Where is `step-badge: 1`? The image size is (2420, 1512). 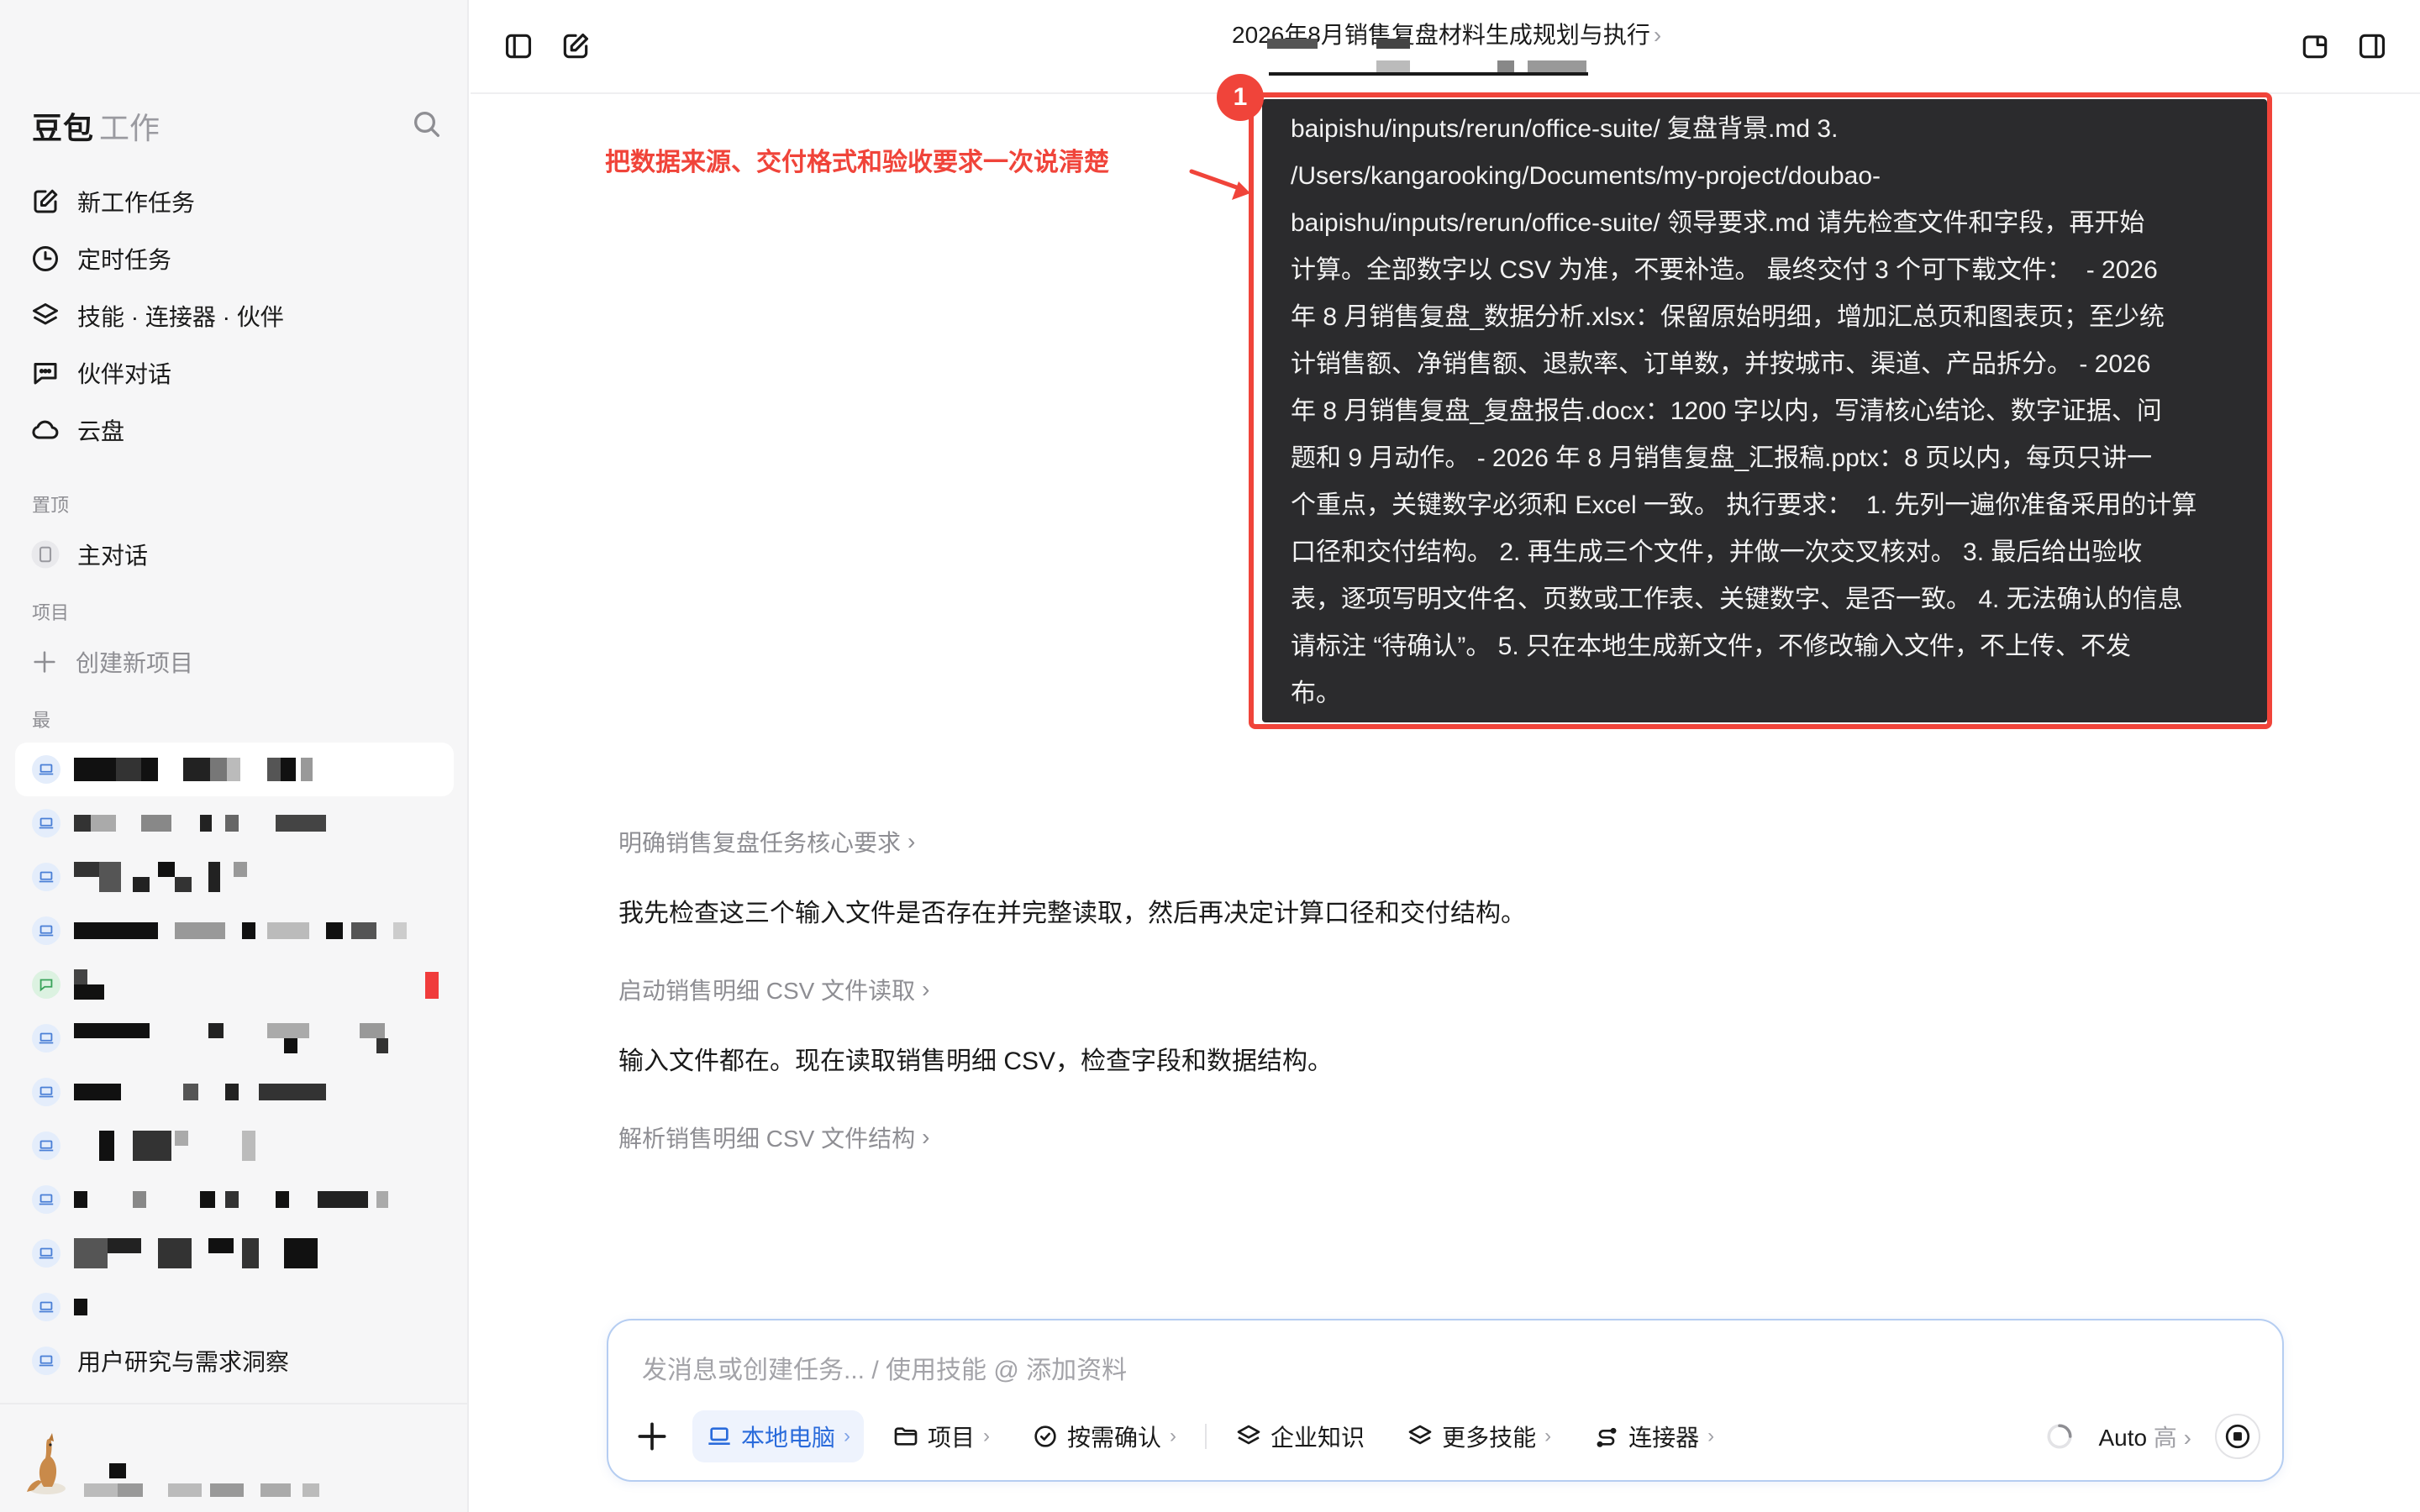
step-badge: 1 is located at coordinates (1240, 97).